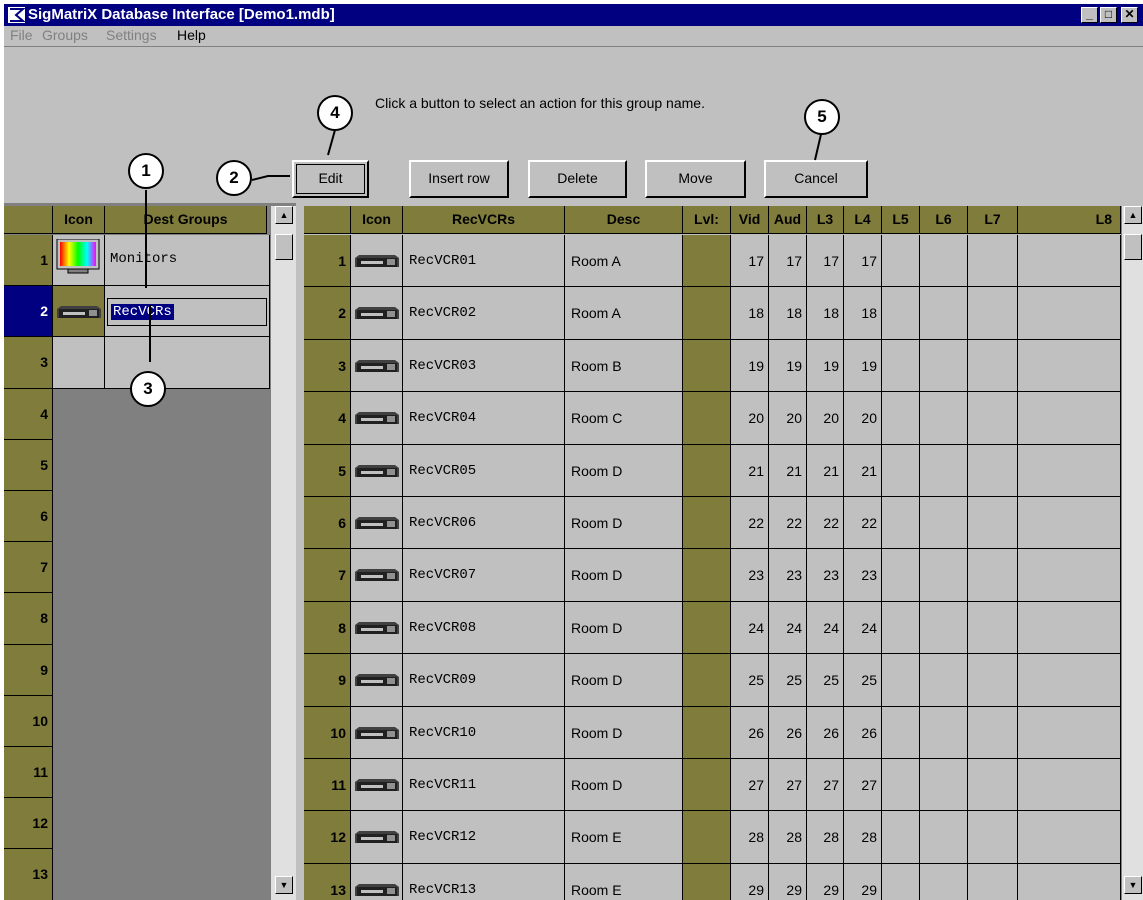 This screenshot has height=900, width=1143. What do you see at coordinates (712, 732) in the screenshot?
I see `table-row: 10 RecVCR10 Room D 26 26 26 26` at bounding box center [712, 732].